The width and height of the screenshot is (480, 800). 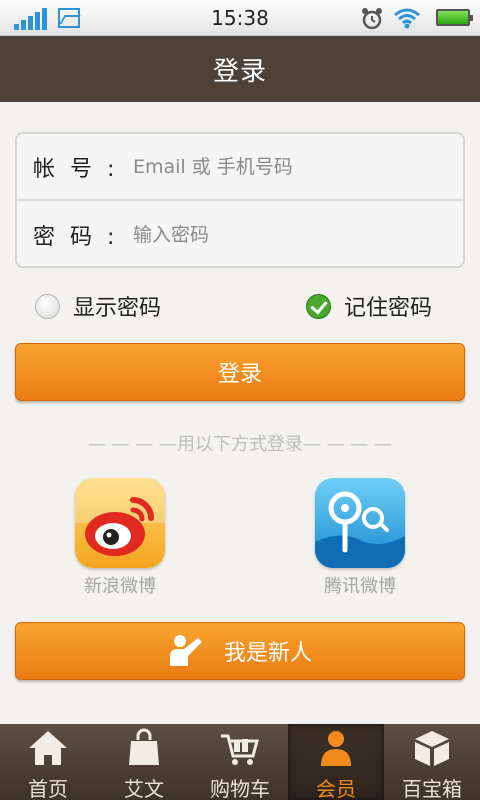 I want to click on tab-aiwen: 艾文, so click(x=144, y=762).